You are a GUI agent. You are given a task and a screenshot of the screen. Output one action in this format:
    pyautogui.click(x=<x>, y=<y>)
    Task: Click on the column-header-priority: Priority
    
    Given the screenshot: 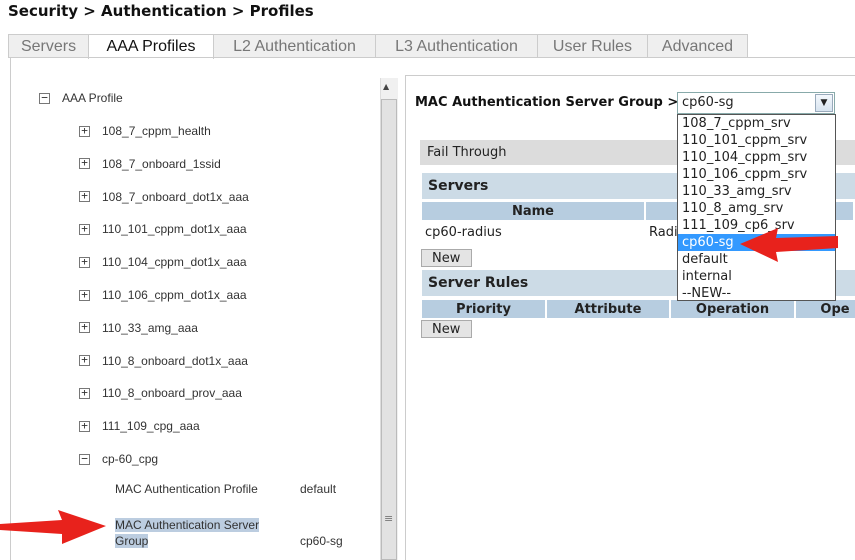 What is the action you would take?
    pyautogui.click(x=484, y=309)
    